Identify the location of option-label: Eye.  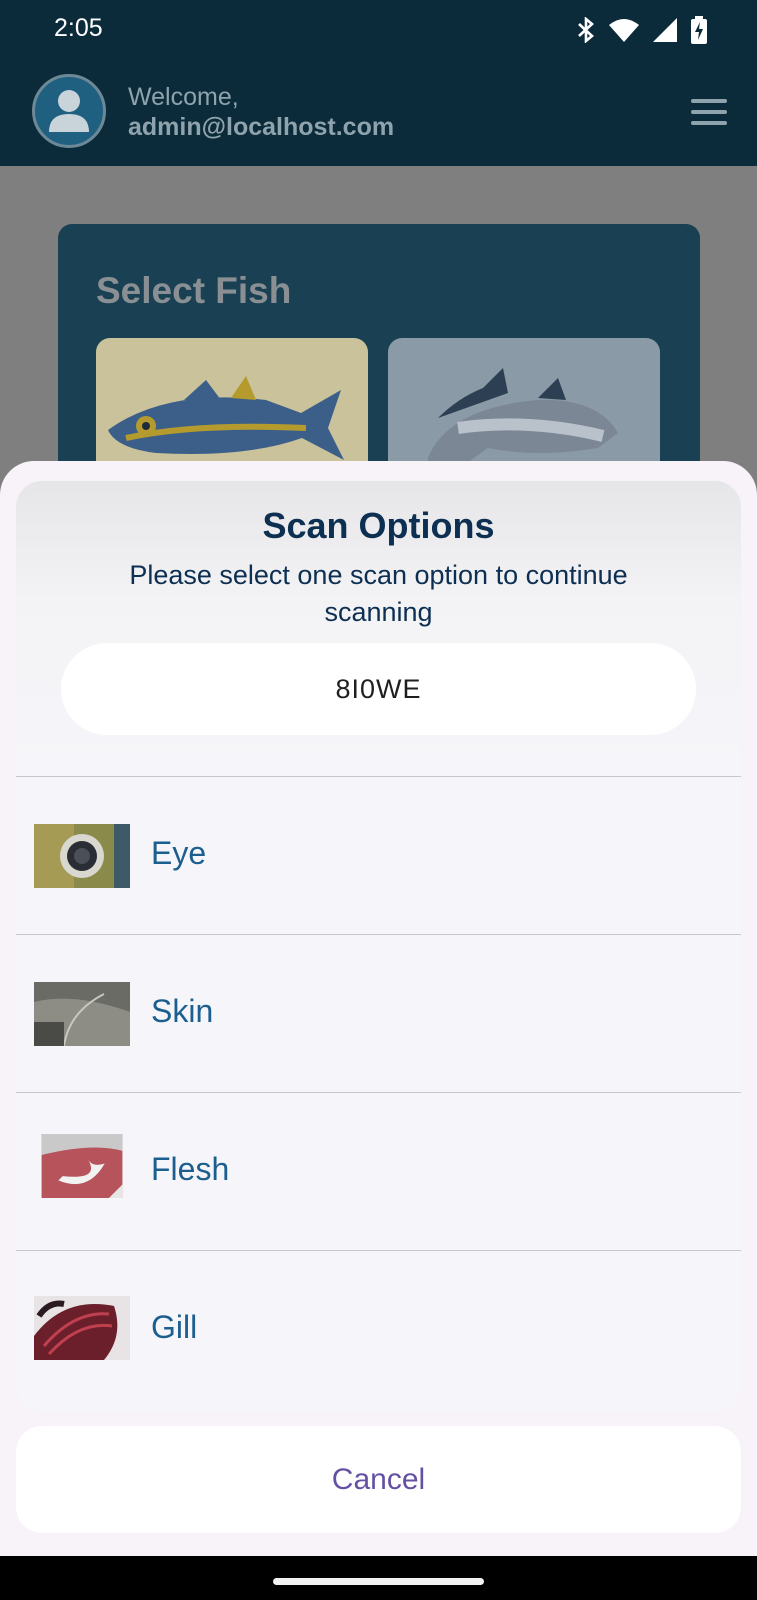
(179, 853).